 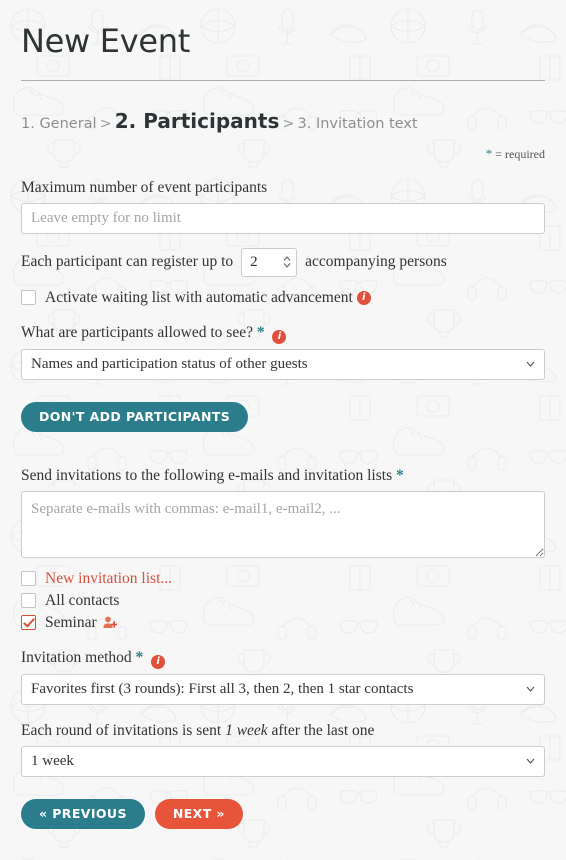 What do you see at coordinates (283, 813) in the screenshot?
I see `wizard-navigation: « PREVIOUS NEXT »` at bounding box center [283, 813].